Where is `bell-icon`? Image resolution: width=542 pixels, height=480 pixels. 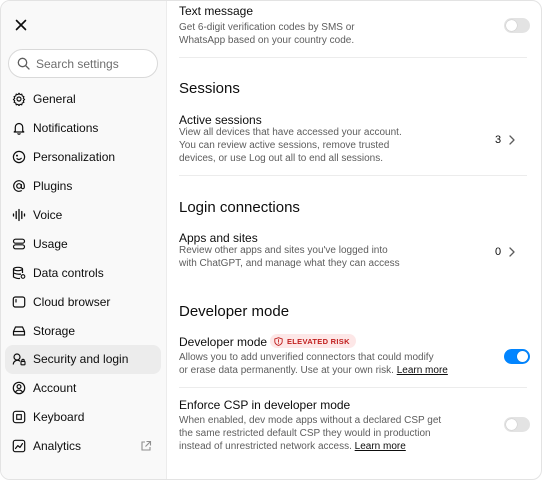 bell-icon is located at coordinates (19, 128).